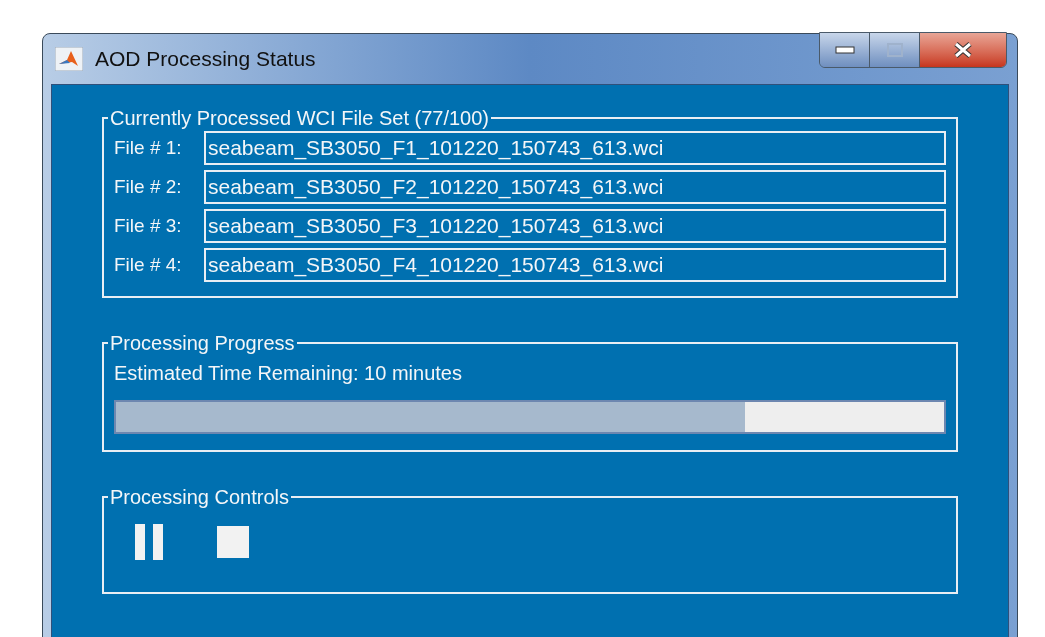  Describe the element at coordinates (894, 50) in the screenshot. I see `maximize-icon` at that location.